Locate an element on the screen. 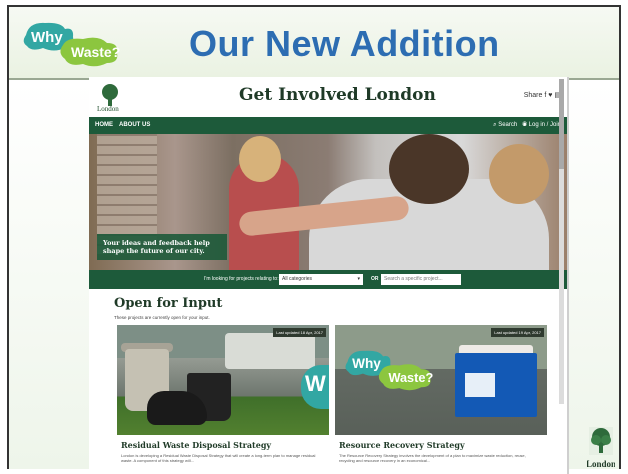 The width and height of the screenshot is (628, 474). share-label: Share is located at coordinates (533, 95).